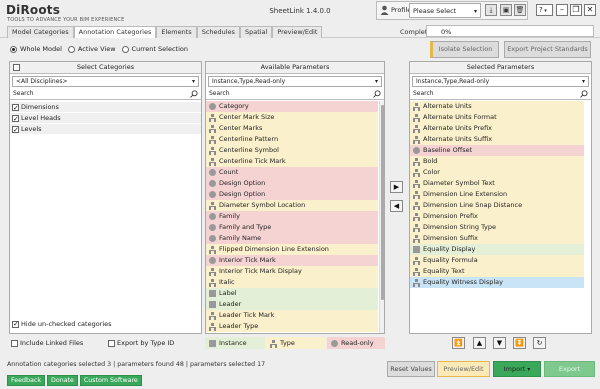 The width and height of the screenshot is (600, 389). Describe the element at coordinates (464, 49) in the screenshot. I see `isolate-selection-button: Isolate Selection` at that location.